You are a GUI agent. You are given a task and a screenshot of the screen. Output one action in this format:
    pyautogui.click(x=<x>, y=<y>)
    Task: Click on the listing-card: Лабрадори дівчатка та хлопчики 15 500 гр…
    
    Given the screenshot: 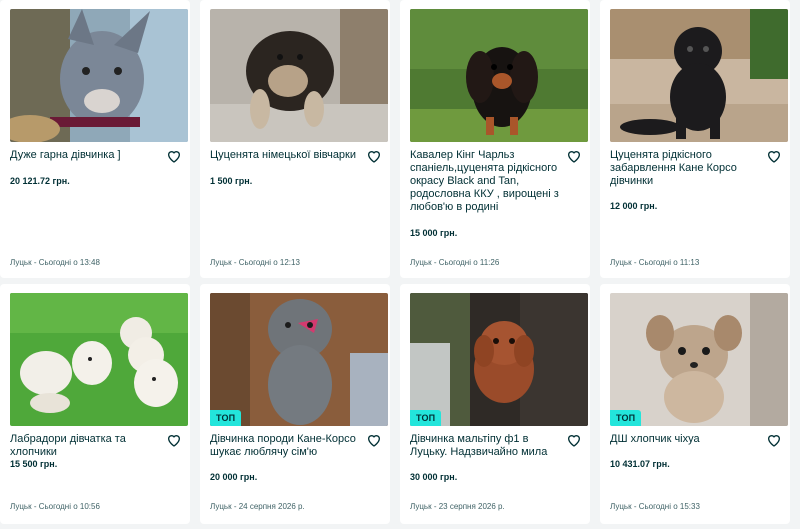 What is the action you would take?
    pyautogui.click(x=95, y=404)
    